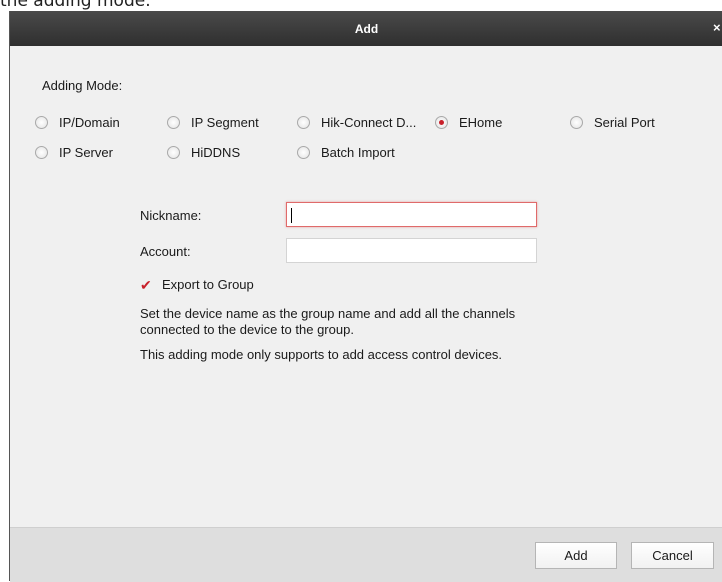 This screenshot has width=722, height=582. What do you see at coordinates (86, 152) in the screenshot?
I see `radio-label-ip-server: IP Server` at bounding box center [86, 152].